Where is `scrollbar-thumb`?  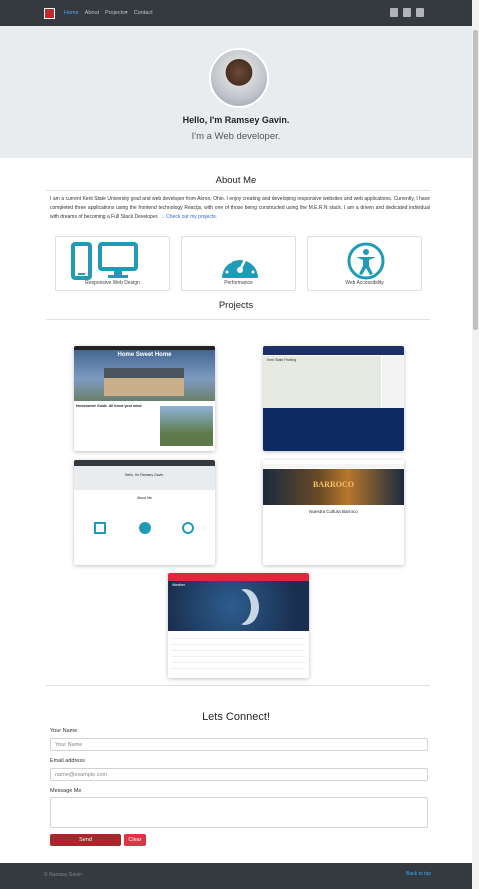
scrollbar-thumb is located at coordinates (475, 180).